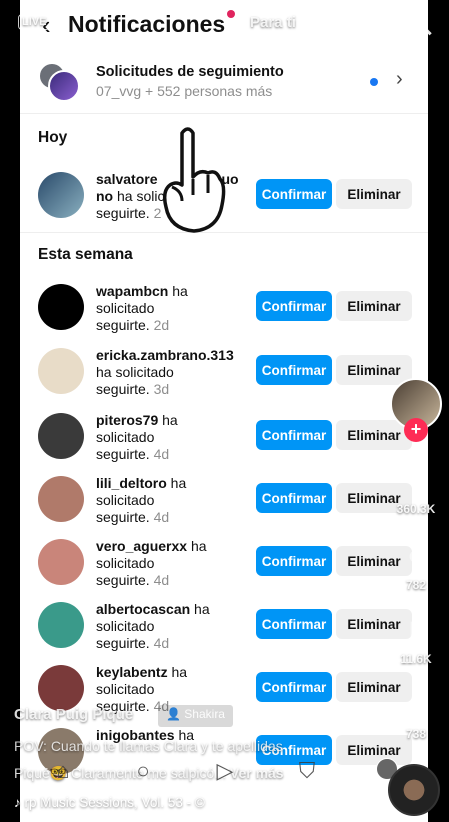  I want to click on section-heading-this-week: Esta semana, so click(85, 254).